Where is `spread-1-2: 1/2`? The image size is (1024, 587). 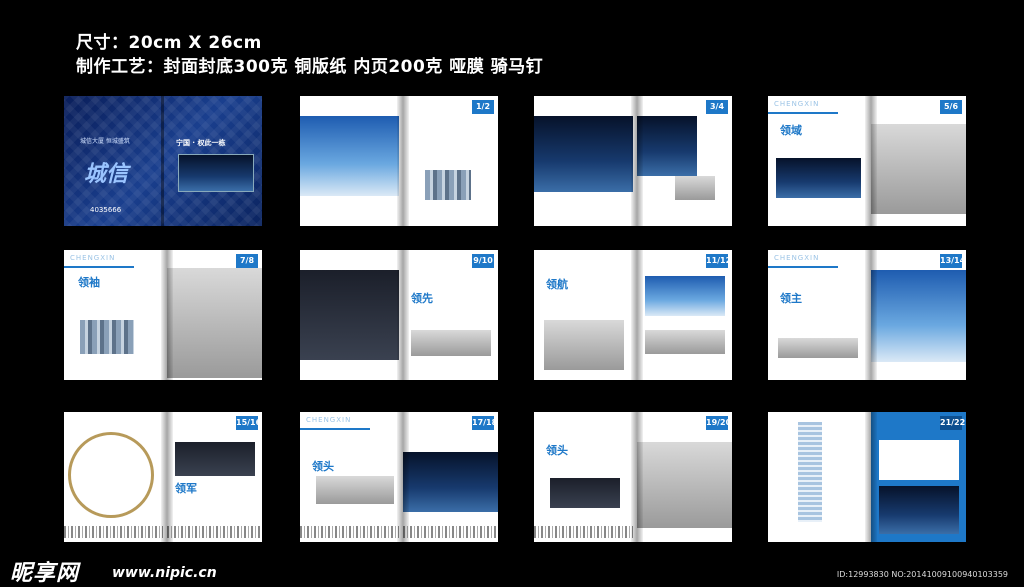 spread-1-2: 1/2 is located at coordinates (399, 161).